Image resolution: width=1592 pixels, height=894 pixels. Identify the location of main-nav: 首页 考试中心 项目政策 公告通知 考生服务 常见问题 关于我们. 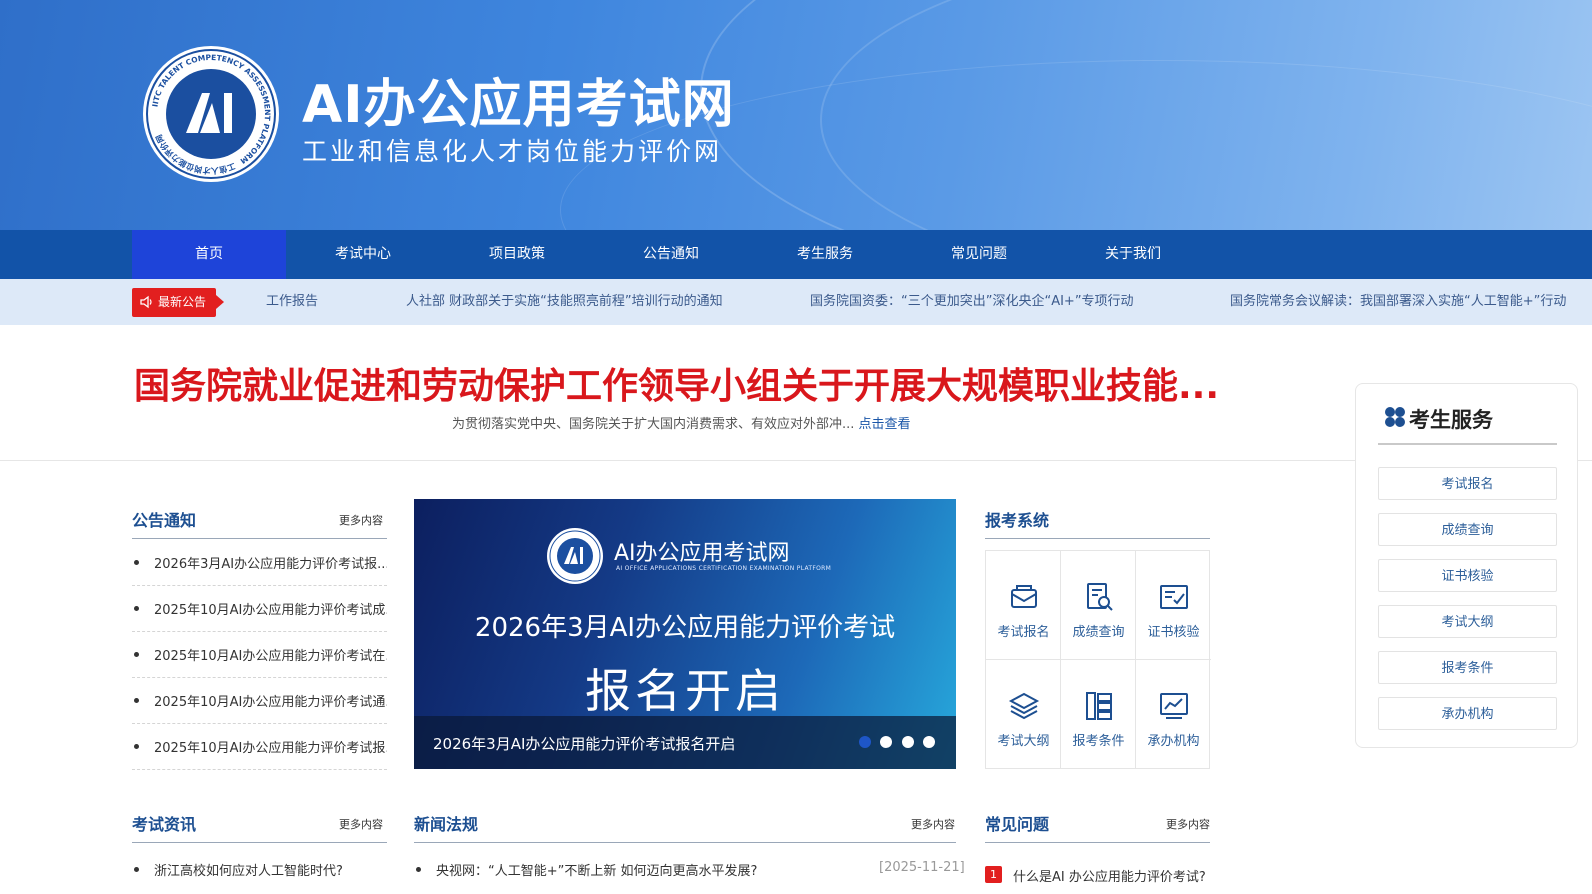
(796, 254).